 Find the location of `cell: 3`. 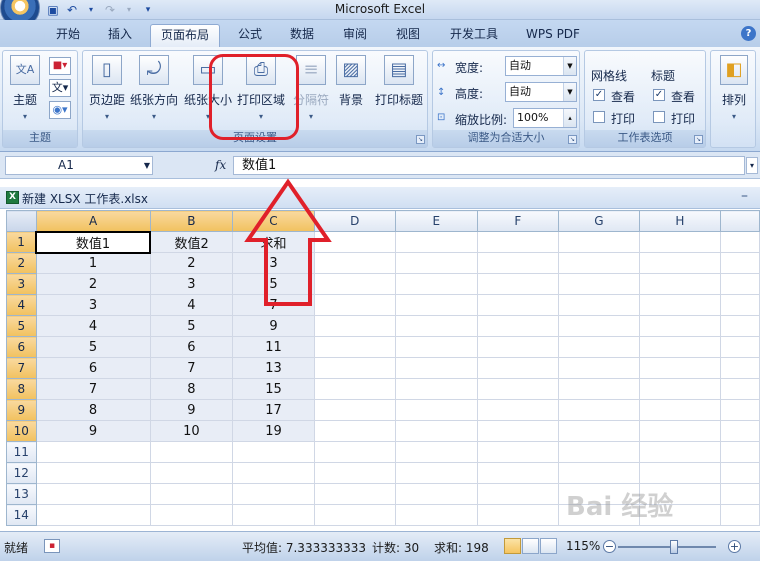

cell: 3 is located at coordinates (93, 305).